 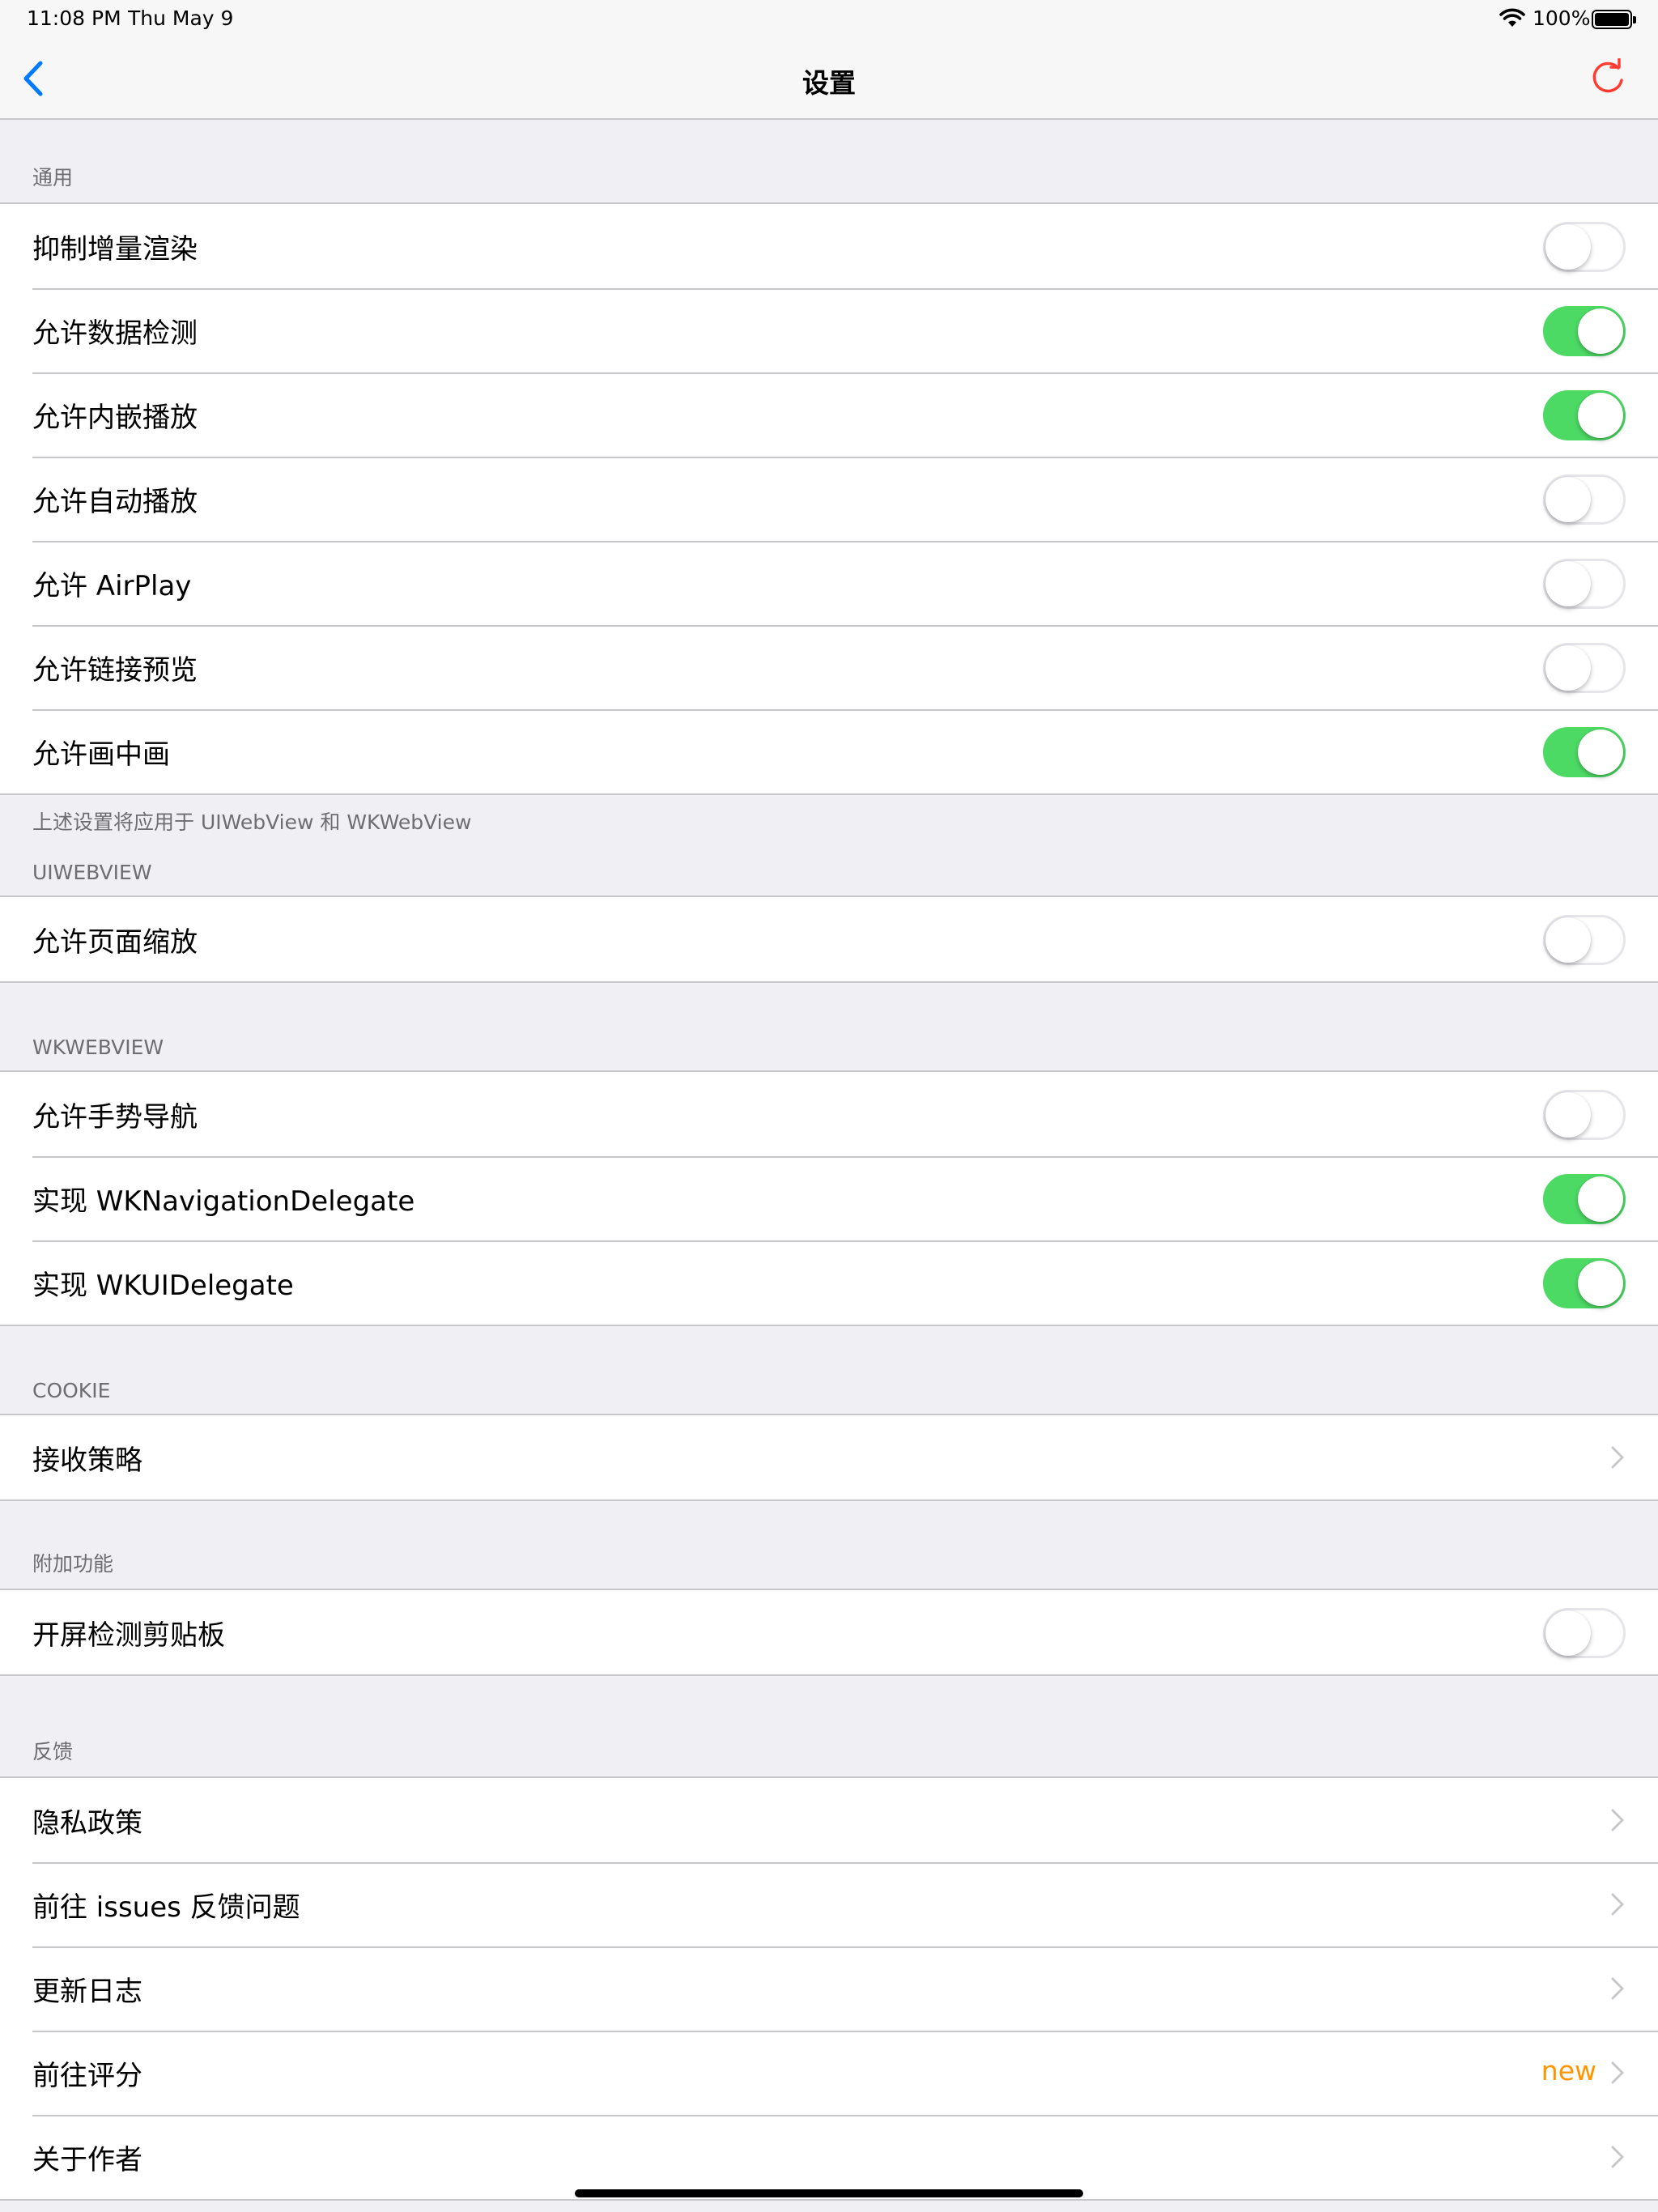 I want to click on row-rate-app: 前往评分 new, so click(x=829, y=2073).